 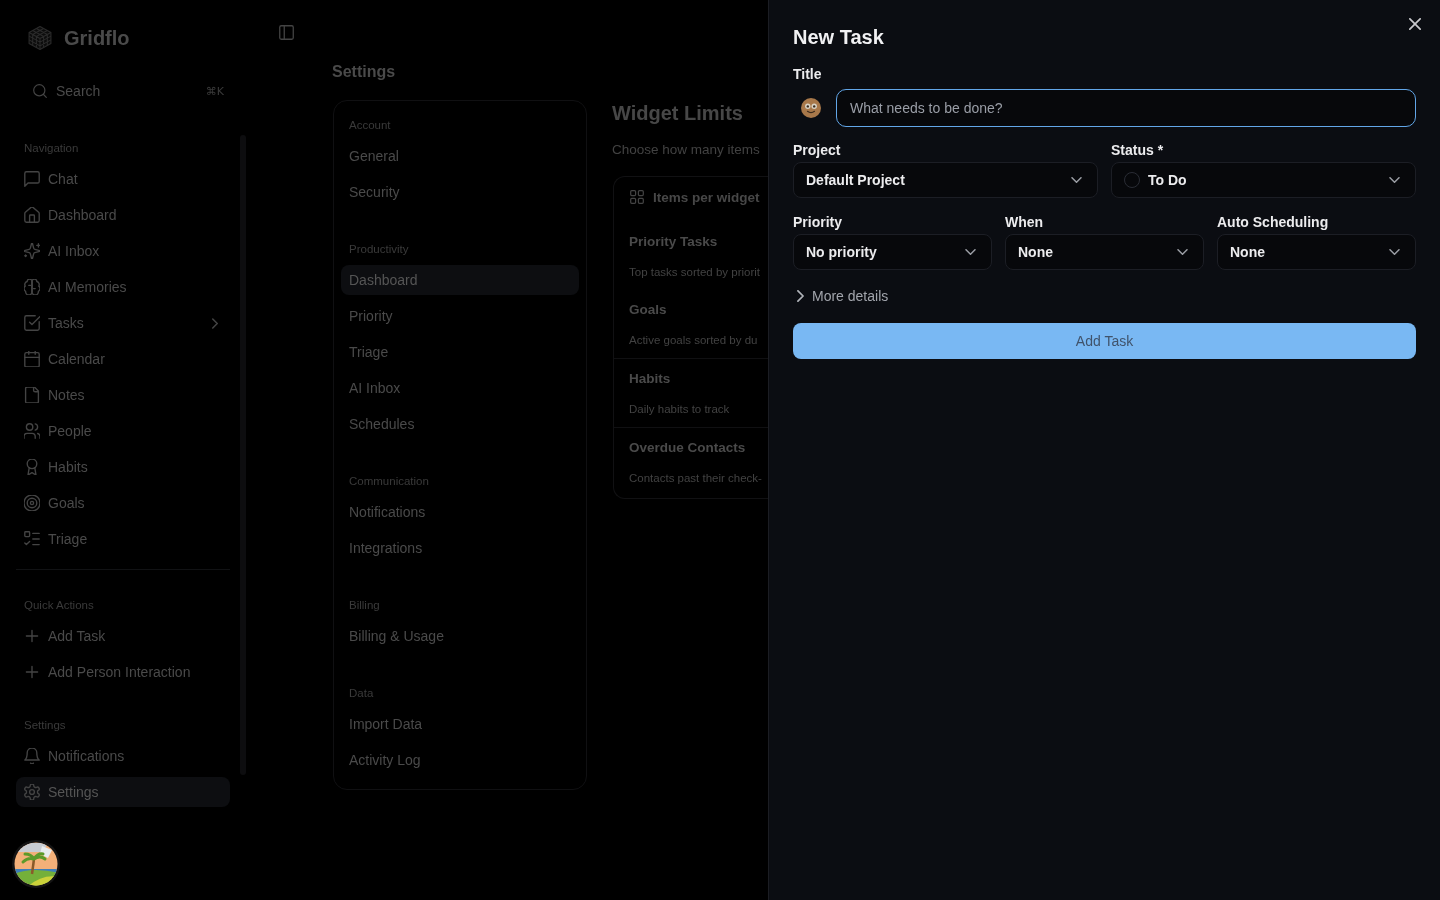 I want to click on widget-description: Daily habits to track, so click(x=680, y=409).